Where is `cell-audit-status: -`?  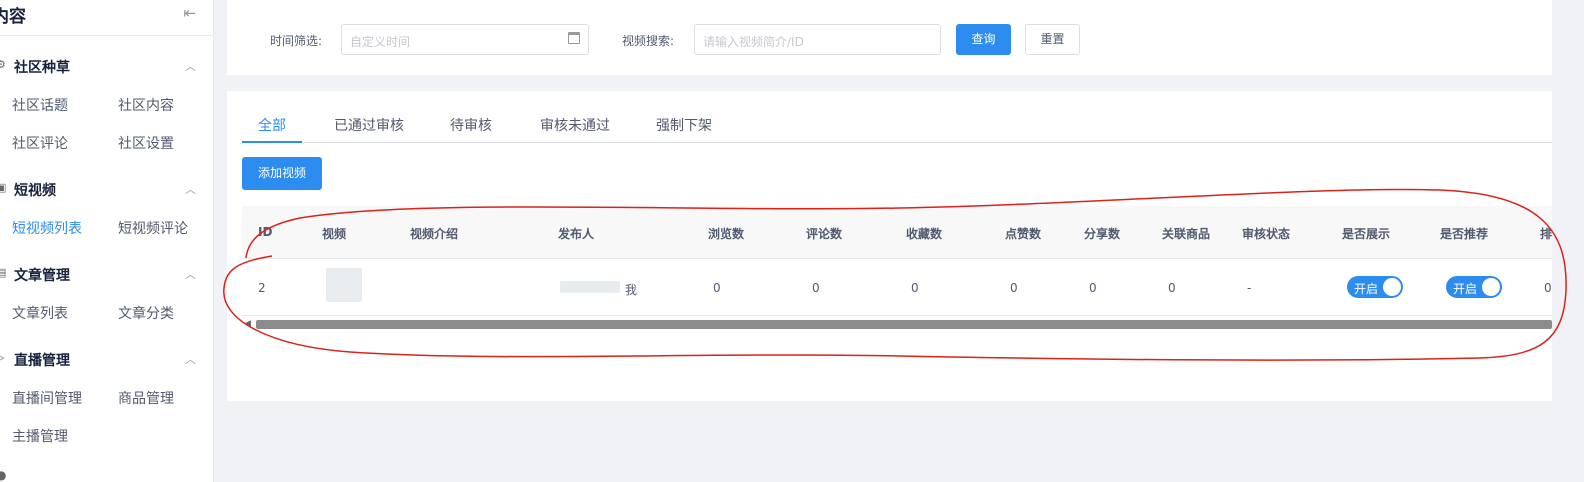
cell-audit-status: - is located at coordinates (1249, 288).